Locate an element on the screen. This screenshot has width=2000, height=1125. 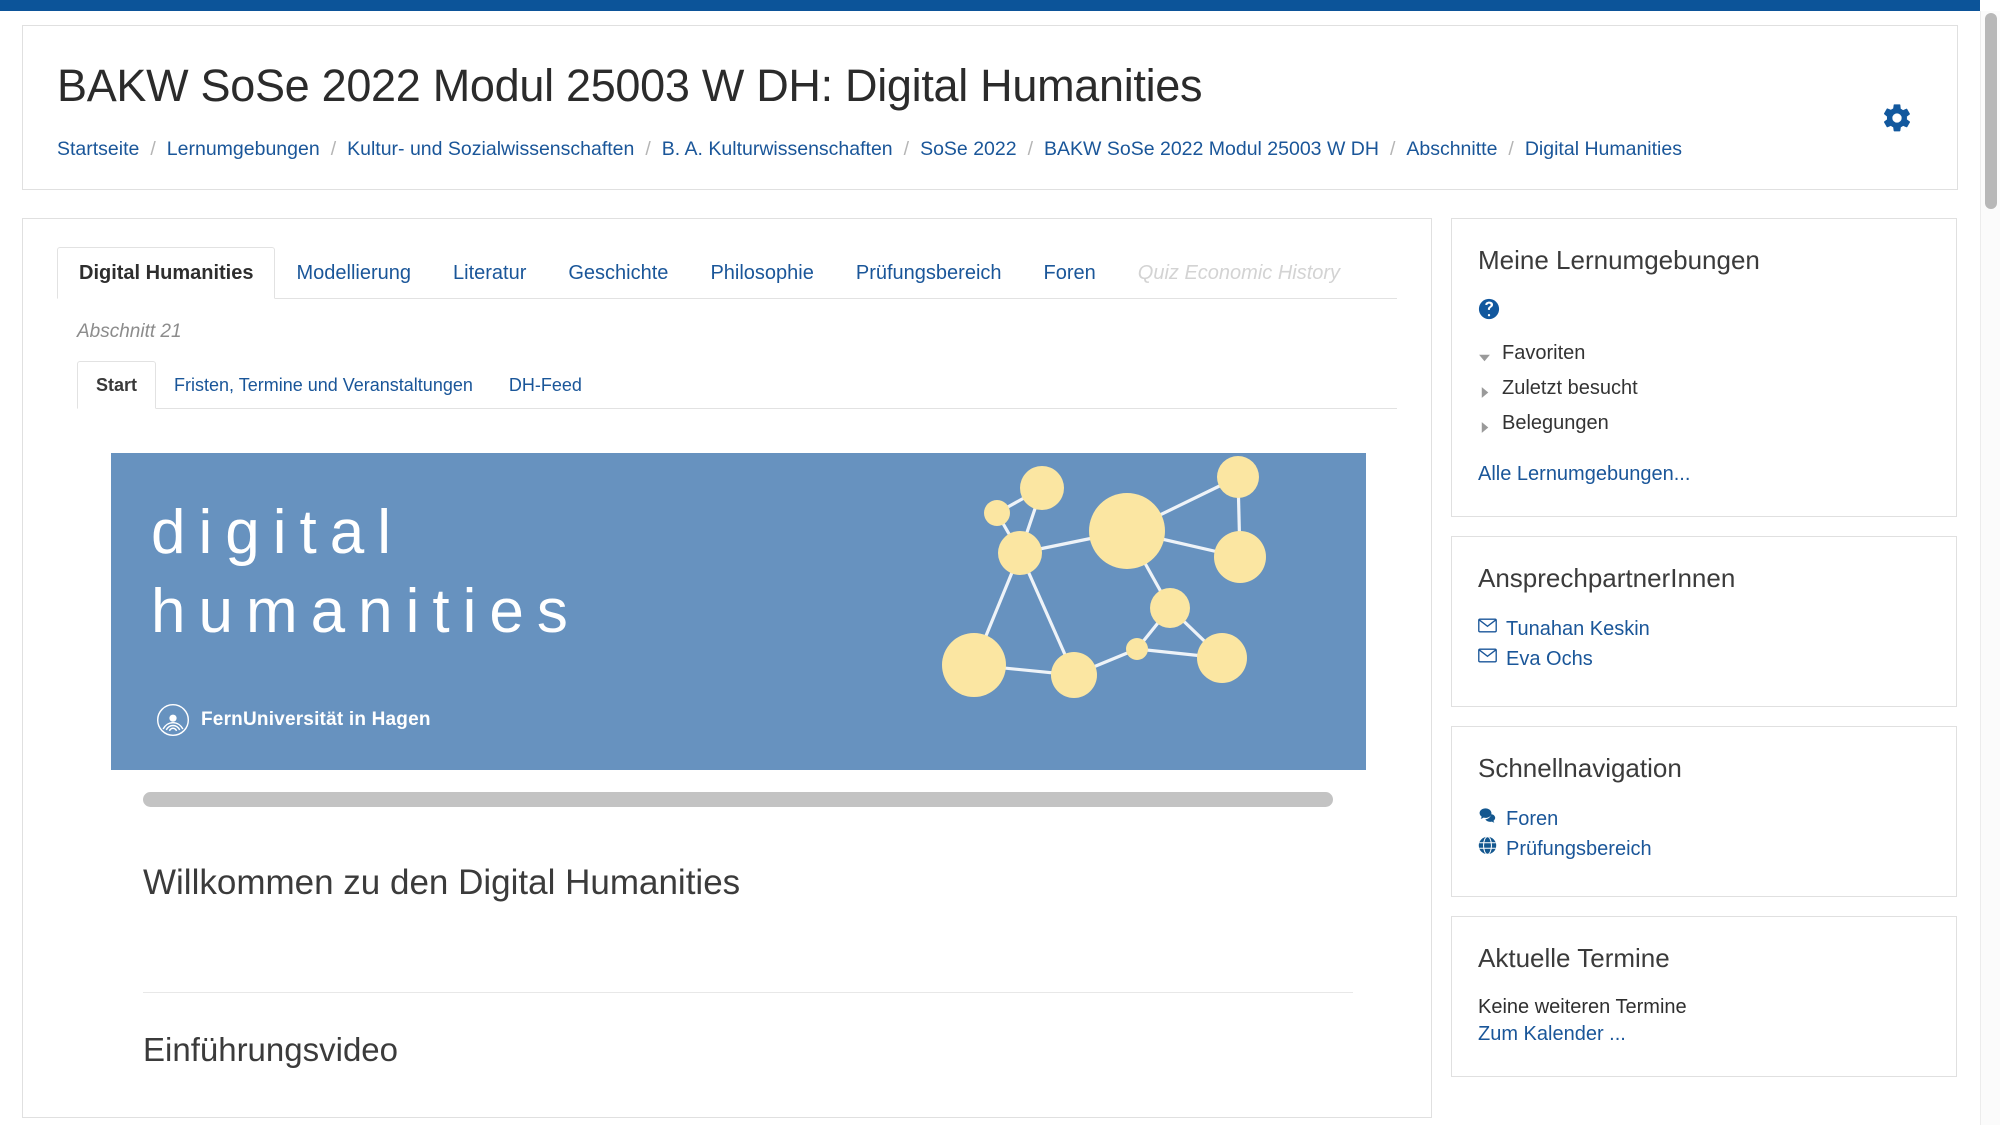
fernuni-logo-text: FernUniversität in Hagen is located at coordinates (316, 719).